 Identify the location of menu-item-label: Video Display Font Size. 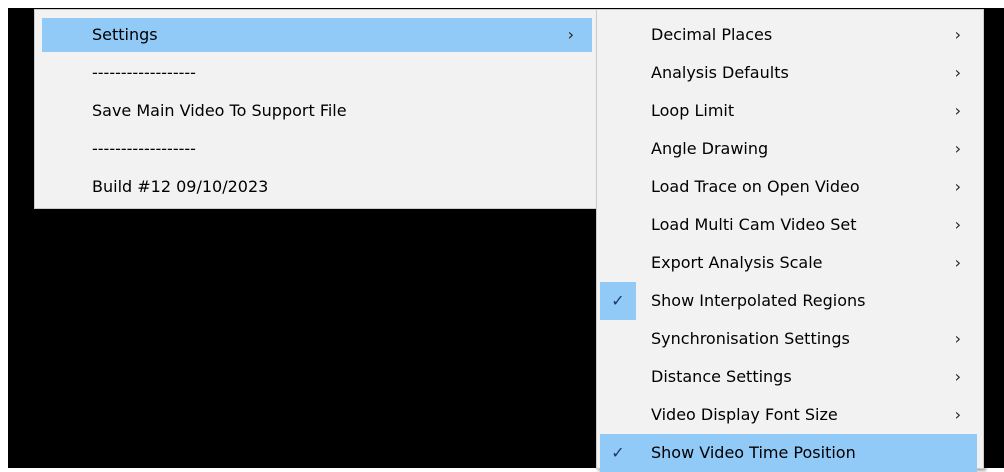
(744, 414).